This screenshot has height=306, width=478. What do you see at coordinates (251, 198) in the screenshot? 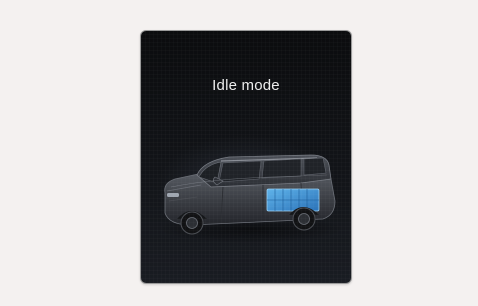
I see `vehicle-top-view-icon` at bounding box center [251, 198].